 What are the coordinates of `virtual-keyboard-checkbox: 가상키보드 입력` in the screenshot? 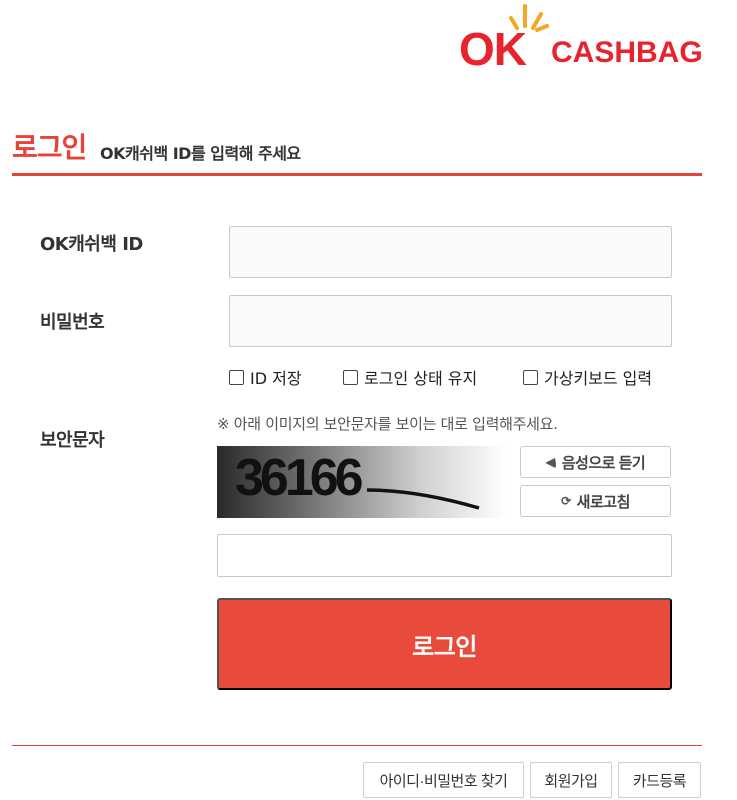 It's located at (587, 377).